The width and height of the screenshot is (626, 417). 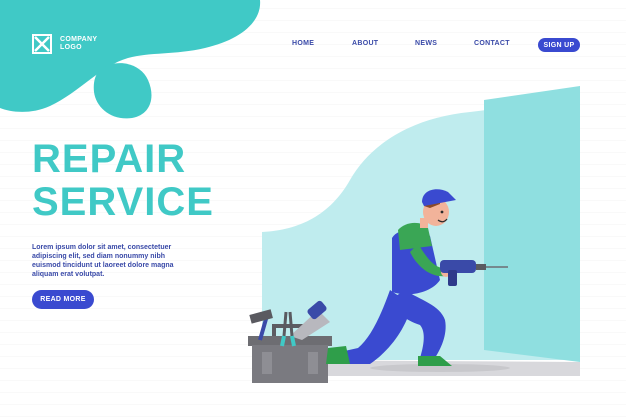 I want to click on wall-corner, so click(x=532, y=224).